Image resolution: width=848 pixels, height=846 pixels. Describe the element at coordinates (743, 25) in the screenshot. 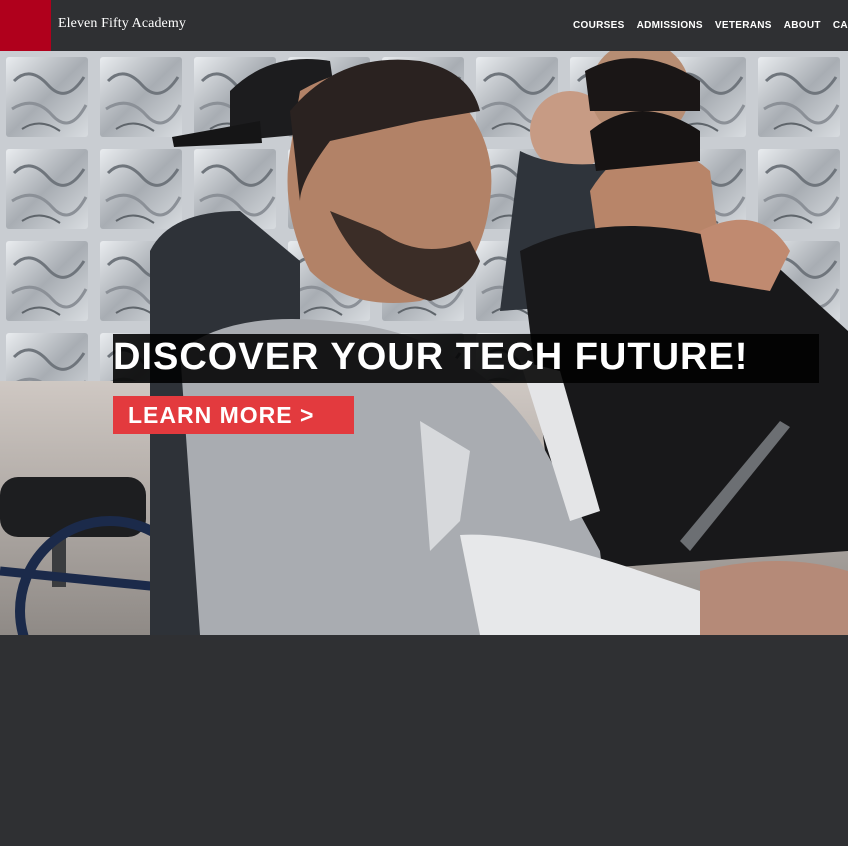

I see `nav-veterans: VETERANS` at that location.